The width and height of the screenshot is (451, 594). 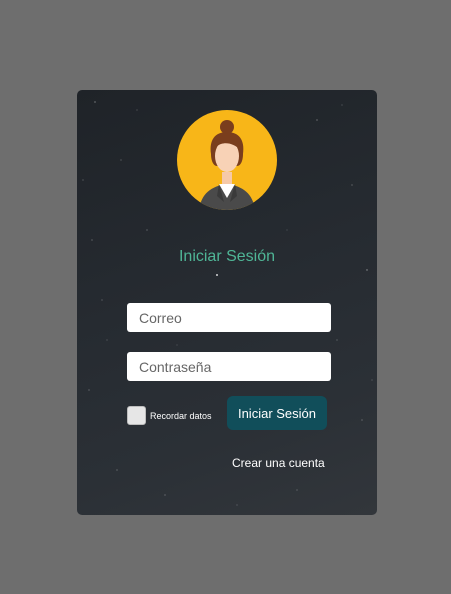 What do you see at coordinates (229, 317) in the screenshot?
I see `email-field` at bounding box center [229, 317].